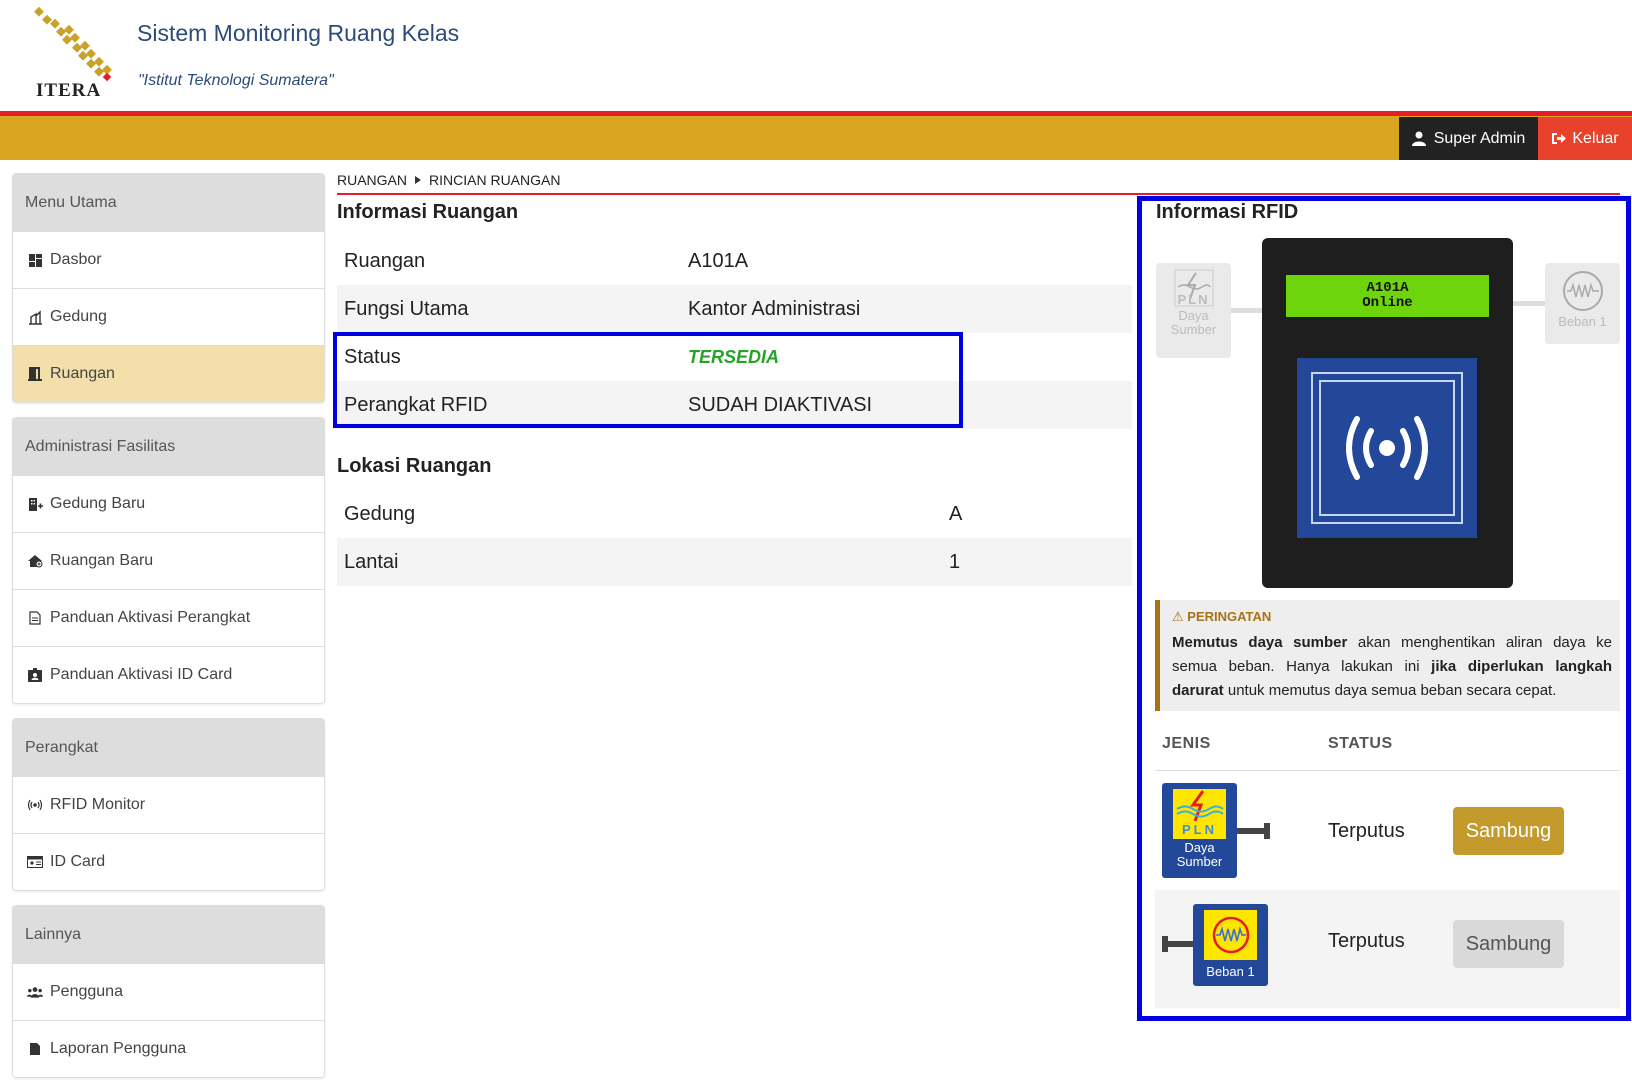  Describe the element at coordinates (385, 260) in the screenshot. I see `info-label: Ruangan` at that location.